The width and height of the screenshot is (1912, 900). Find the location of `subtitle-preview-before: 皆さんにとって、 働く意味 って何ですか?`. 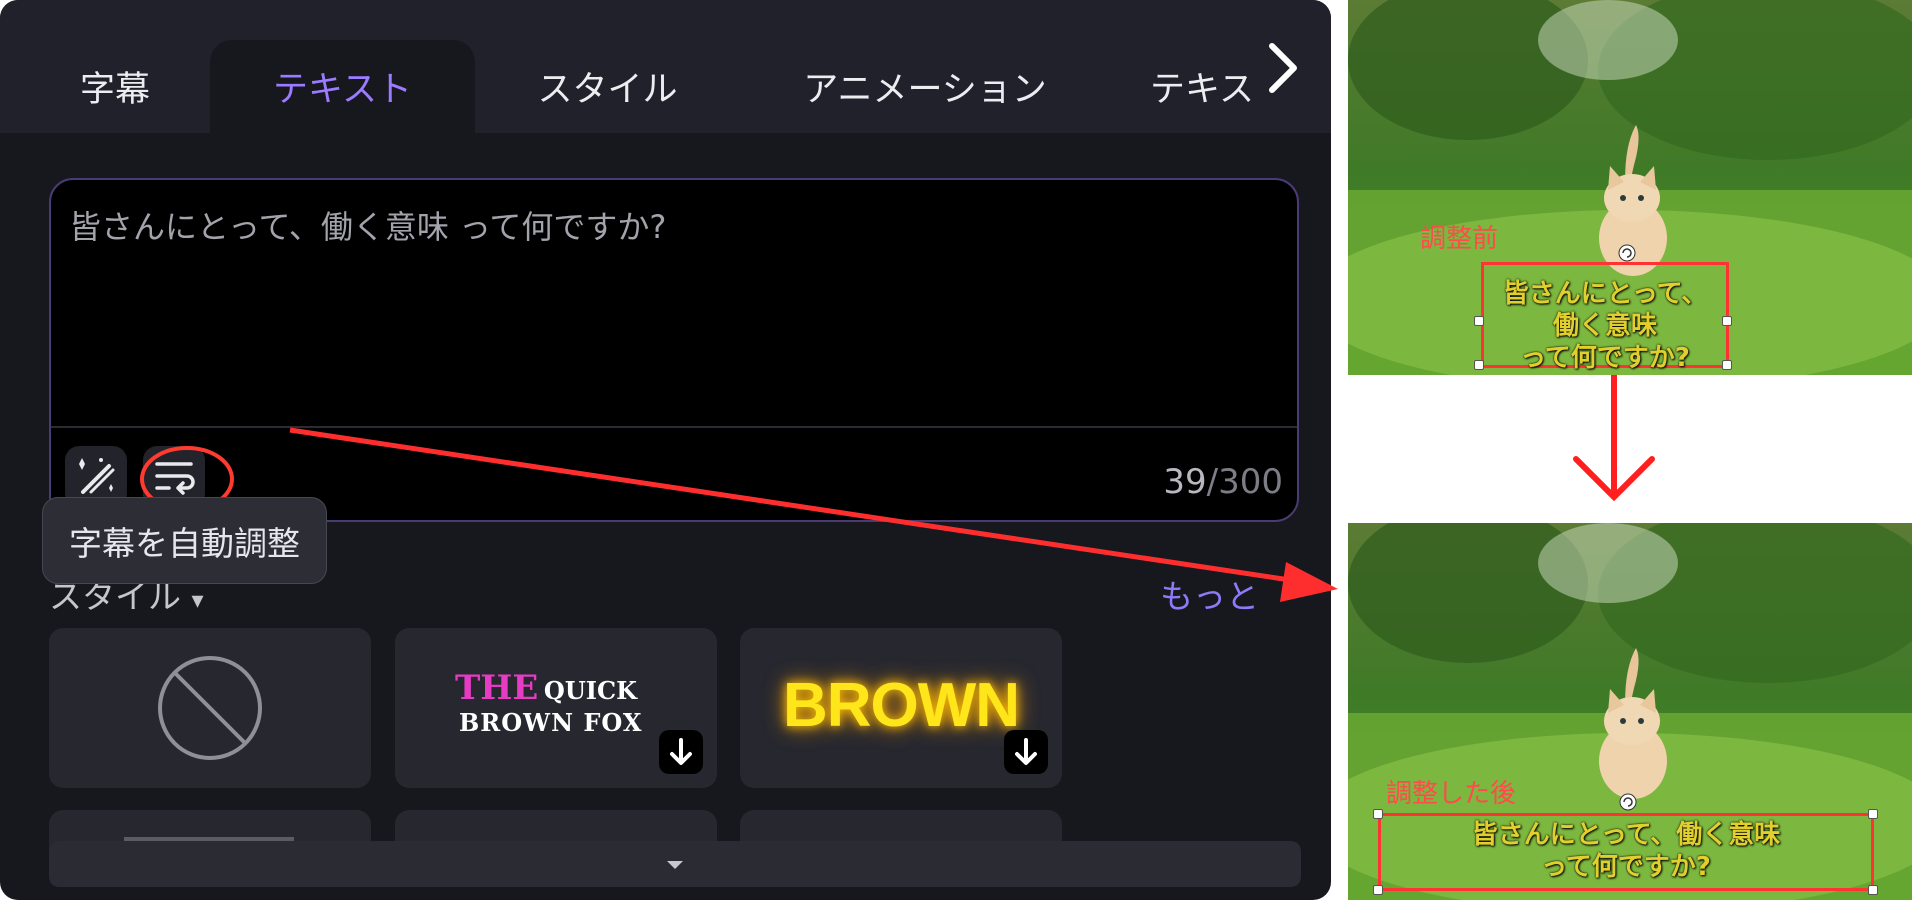

subtitle-preview-before: 皆さんにとって、 働く意味 って何ですか? is located at coordinates (1605, 326).